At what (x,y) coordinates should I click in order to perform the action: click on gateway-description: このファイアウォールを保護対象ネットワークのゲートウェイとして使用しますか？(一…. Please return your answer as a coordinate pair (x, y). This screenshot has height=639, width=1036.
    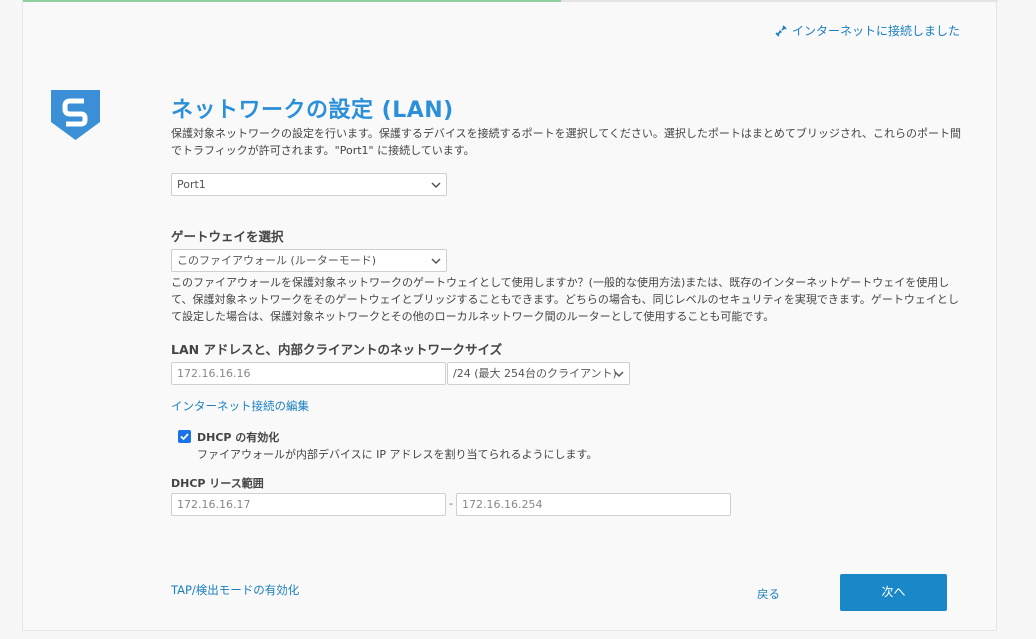
    Looking at the image, I should click on (565, 299).